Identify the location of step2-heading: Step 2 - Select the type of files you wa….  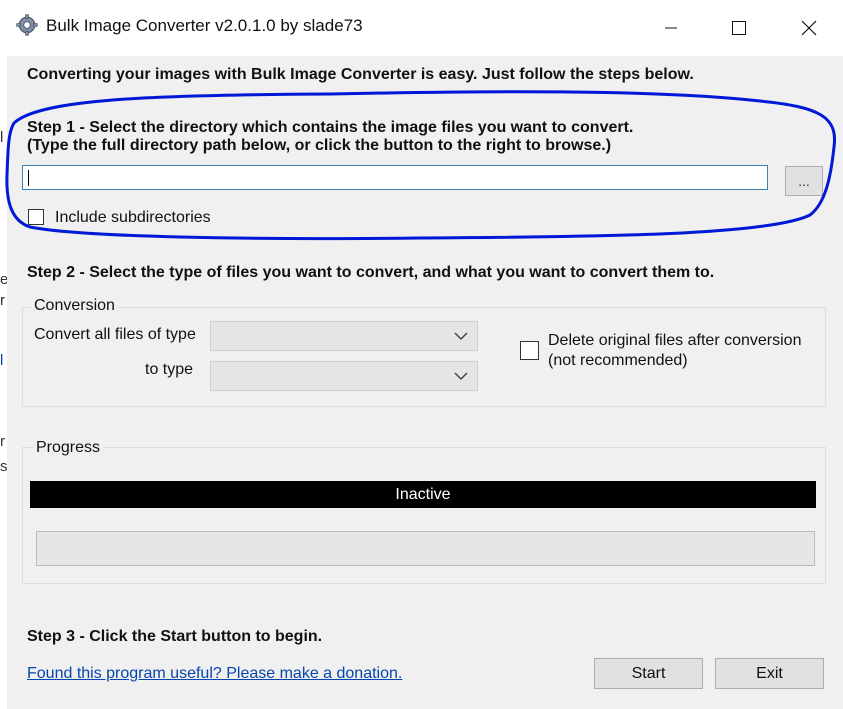
(371, 272).